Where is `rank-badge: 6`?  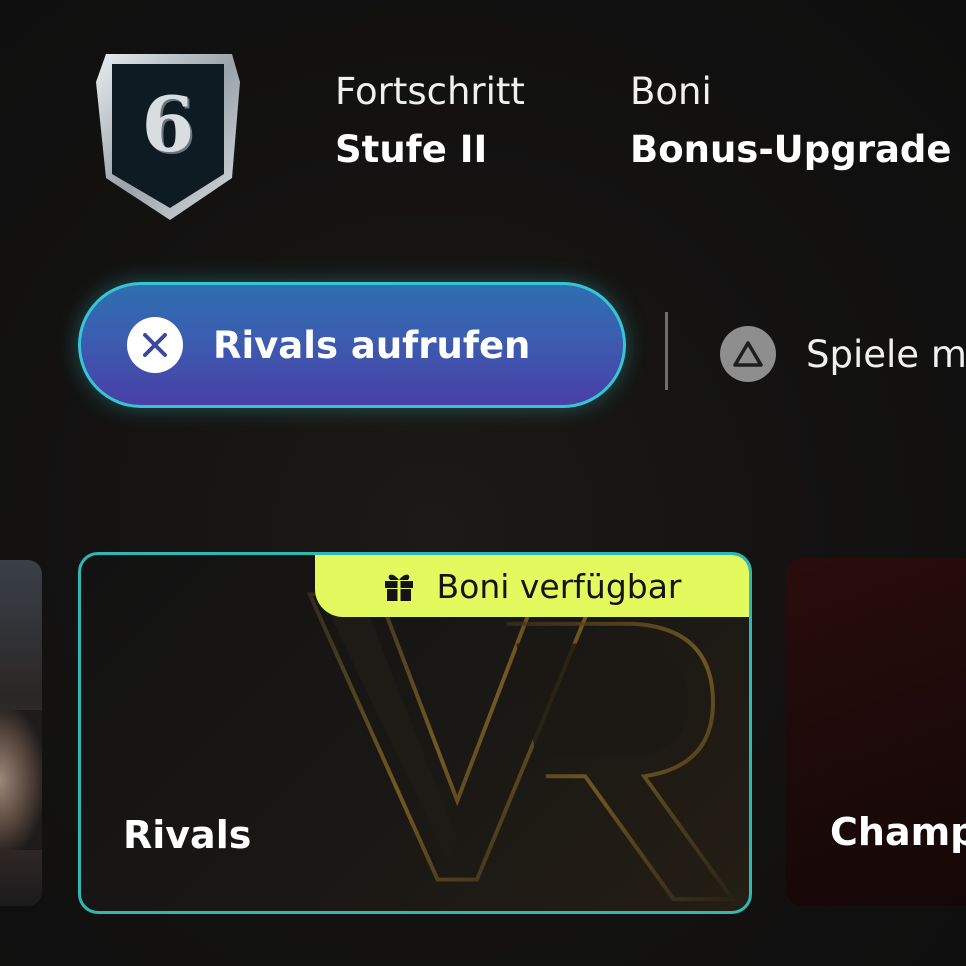 rank-badge: 6 is located at coordinates (168, 137).